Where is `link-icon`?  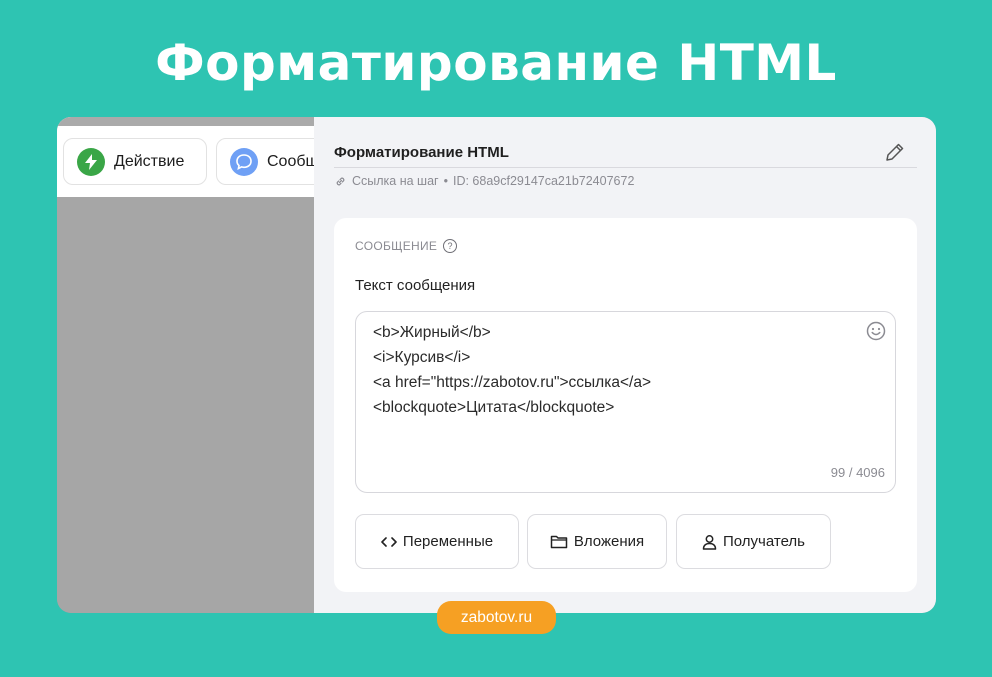 link-icon is located at coordinates (340, 181).